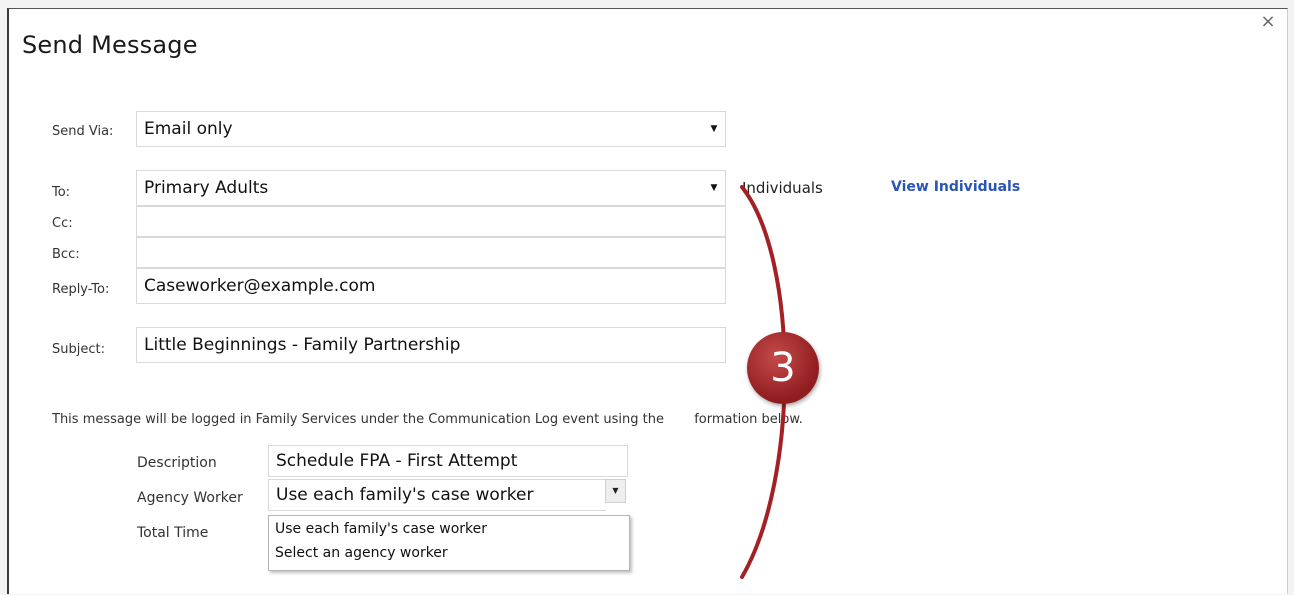  What do you see at coordinates (81, 289) in the screenshot?
I see `reply-to-label: Reply-To:` at bounding box center [81, 289].